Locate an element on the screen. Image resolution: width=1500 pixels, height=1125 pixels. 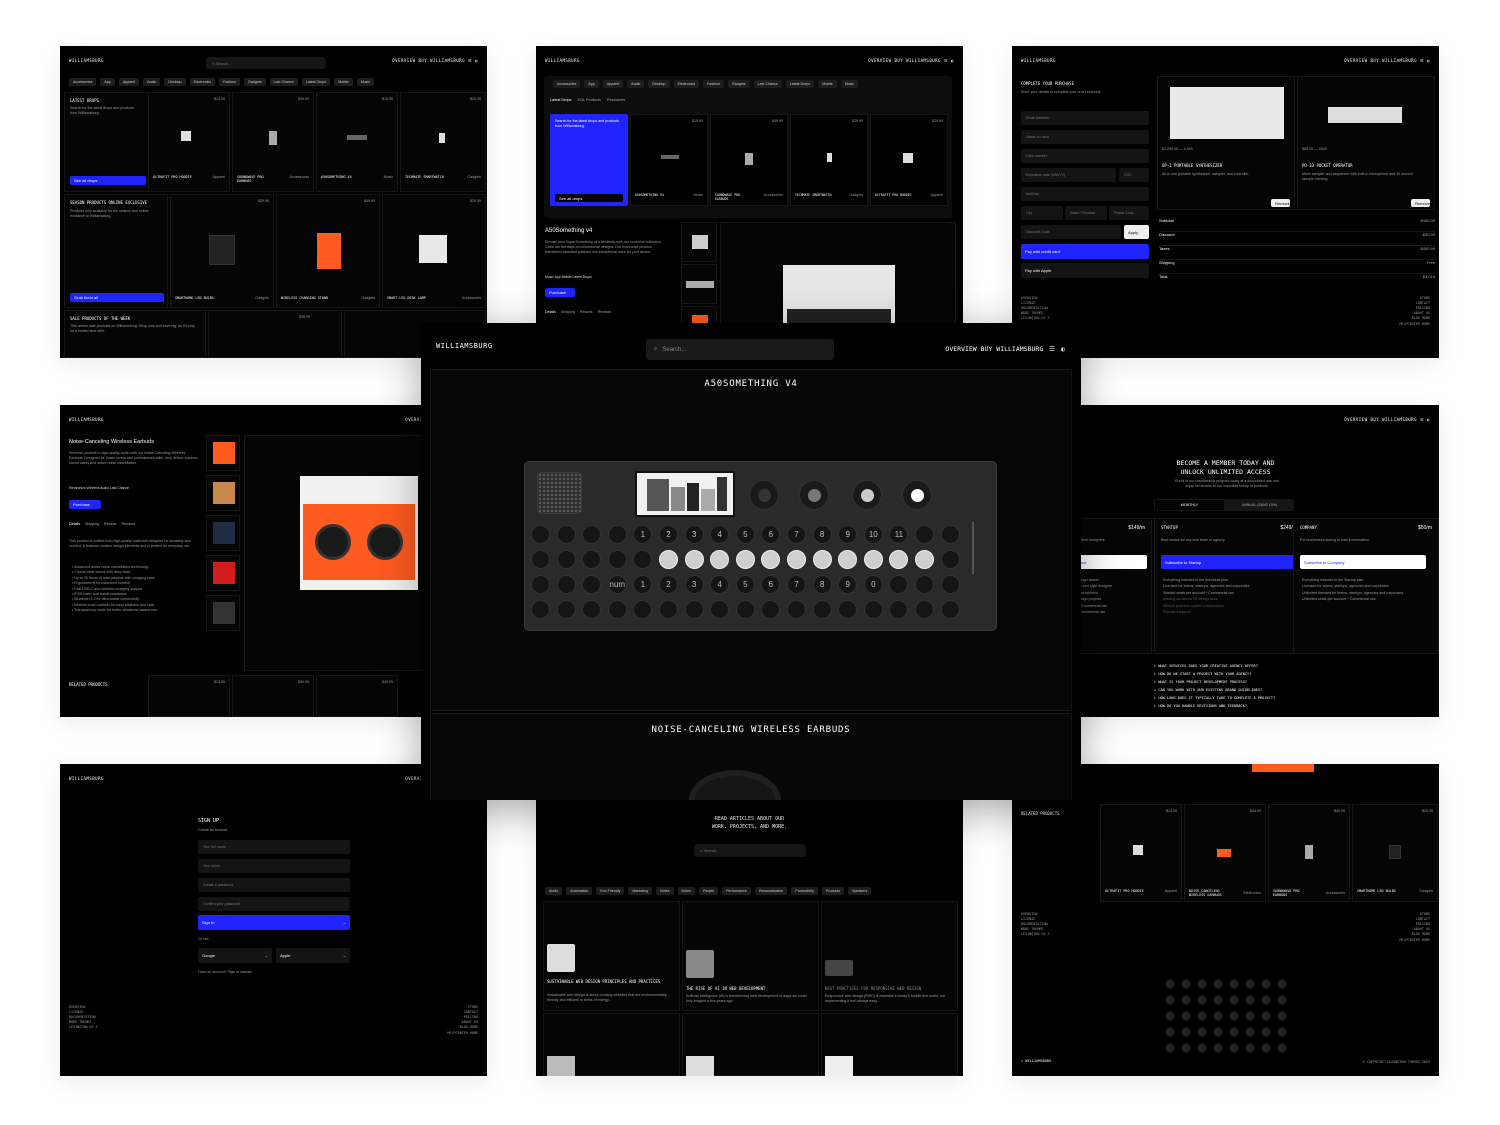
chip: Automation is located at coordinates (579, 891).